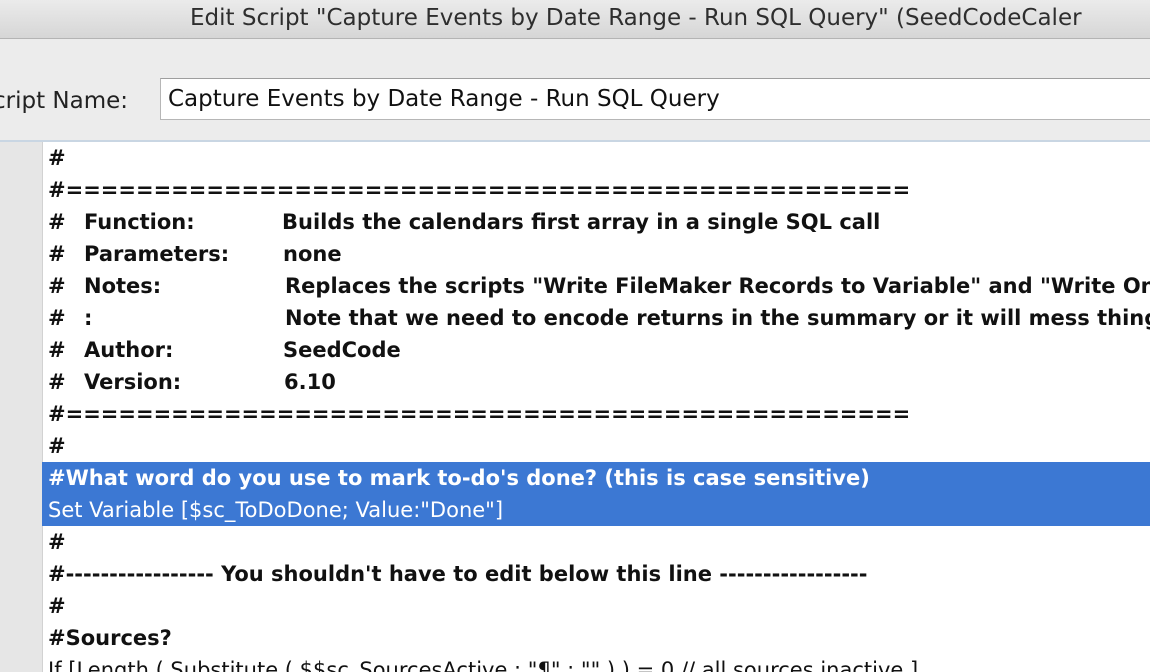 This screenshot has height=672, width=1150. Describe the element at coordinates (312, 254) in the screenshot. I see `comment-value: none` at that location.